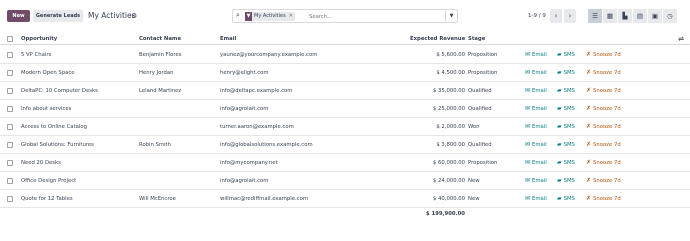 This screenshot has height=241, width=690. I want to click on opportunity-cell: Office Design Project, so click(49, 181).